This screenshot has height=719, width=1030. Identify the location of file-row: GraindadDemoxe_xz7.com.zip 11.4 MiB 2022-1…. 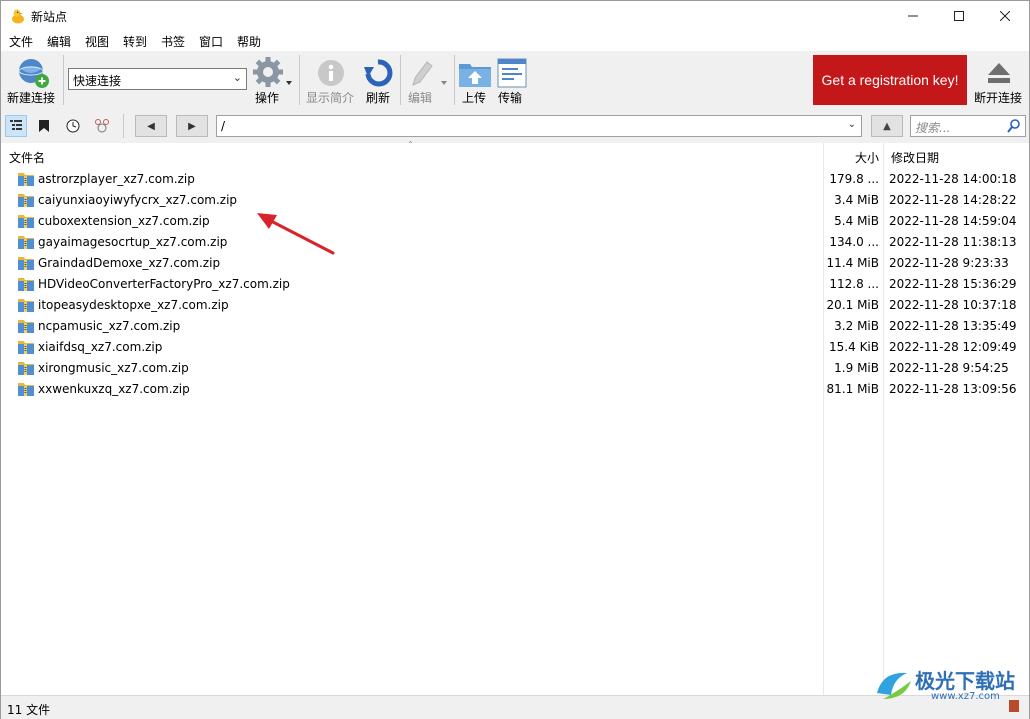
(515, 263).